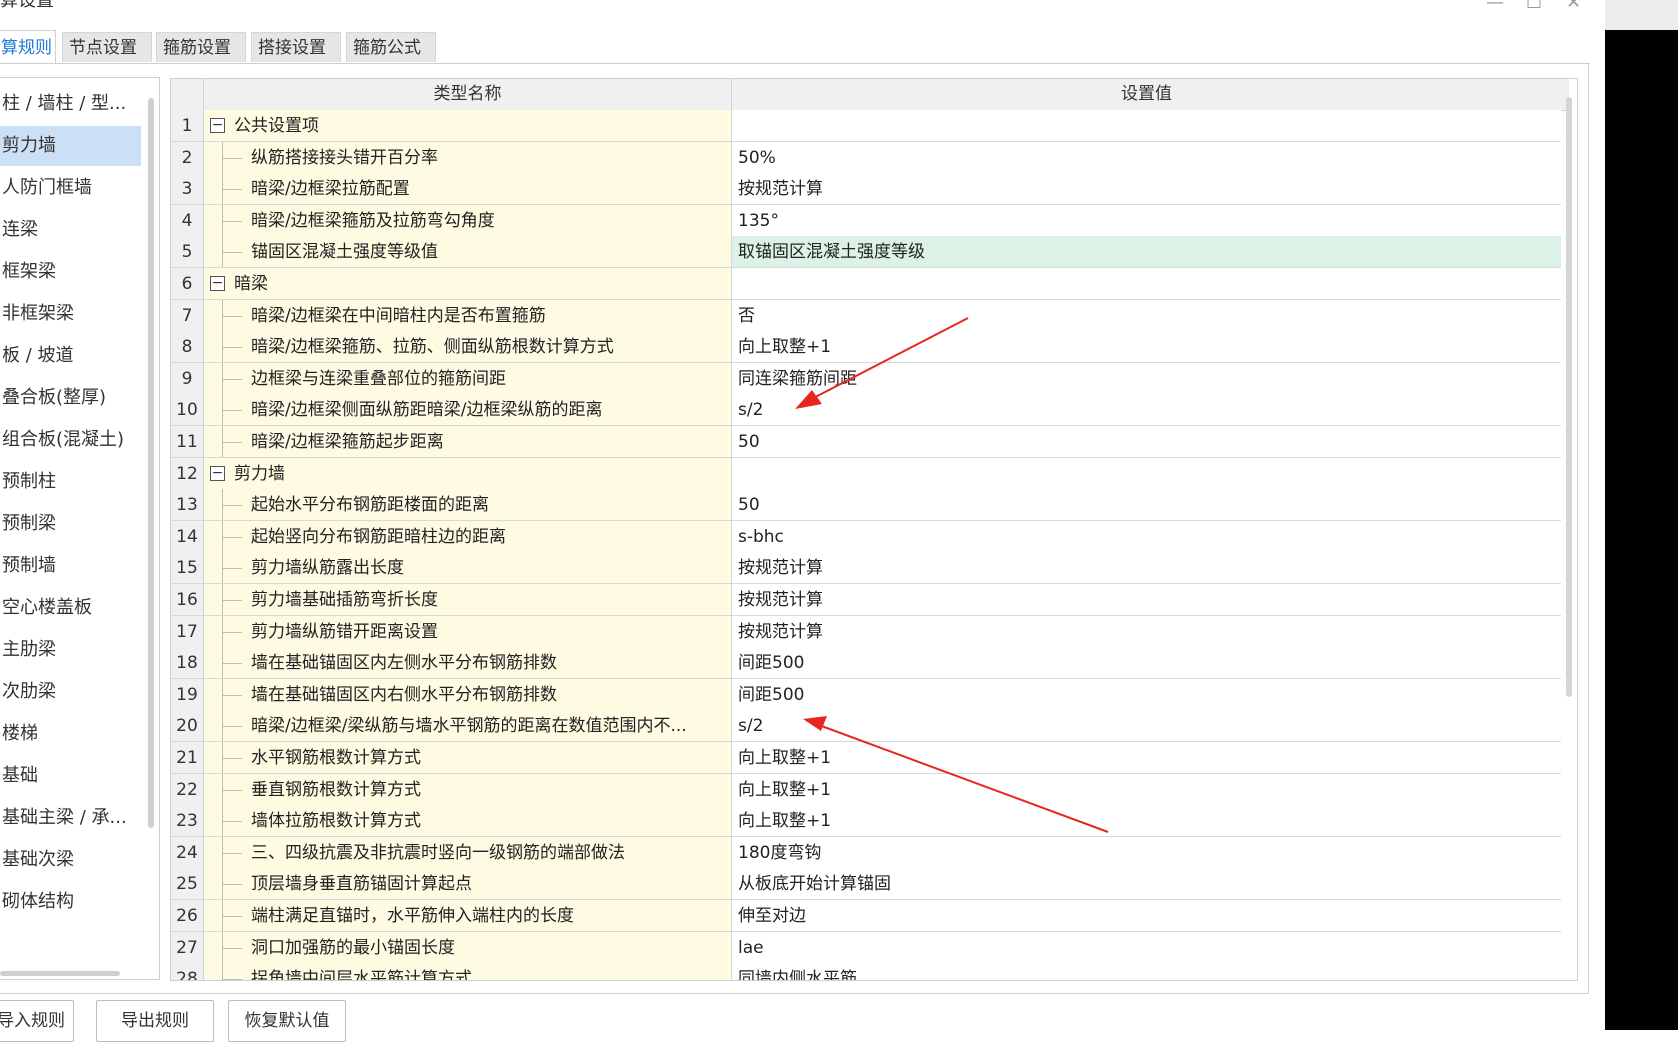  Describe the element at coordinates (468, 505) in the screenshot. I see `setting-name-cell: 起始水平分布钢筋距楼面的距离` at that location.